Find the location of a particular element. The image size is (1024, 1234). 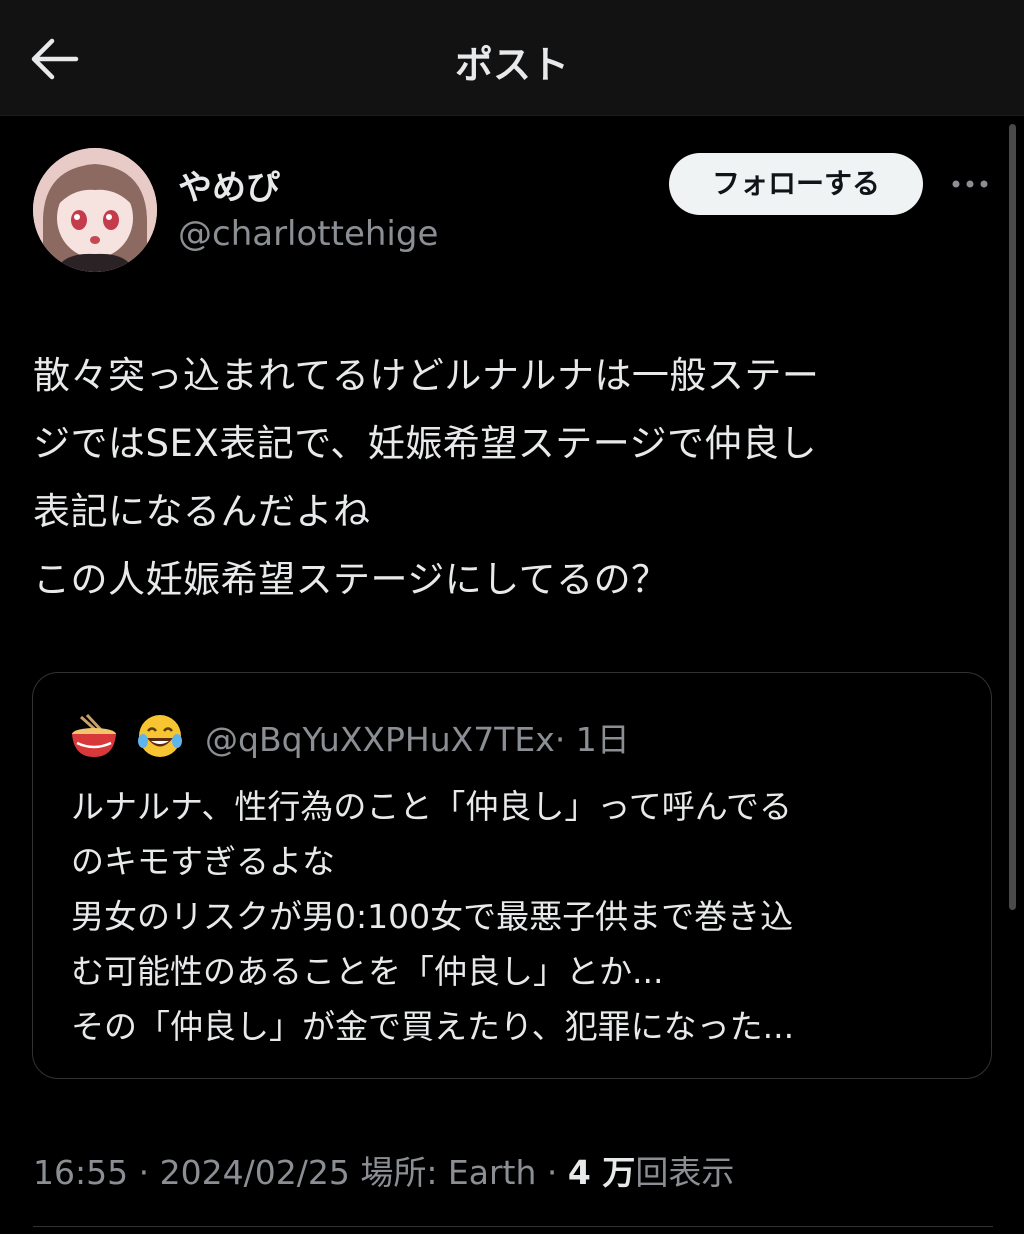

quoted-post-handle: @qBqYuXXPHuX7TEx· 1日 is located at coordinates (417, 737).